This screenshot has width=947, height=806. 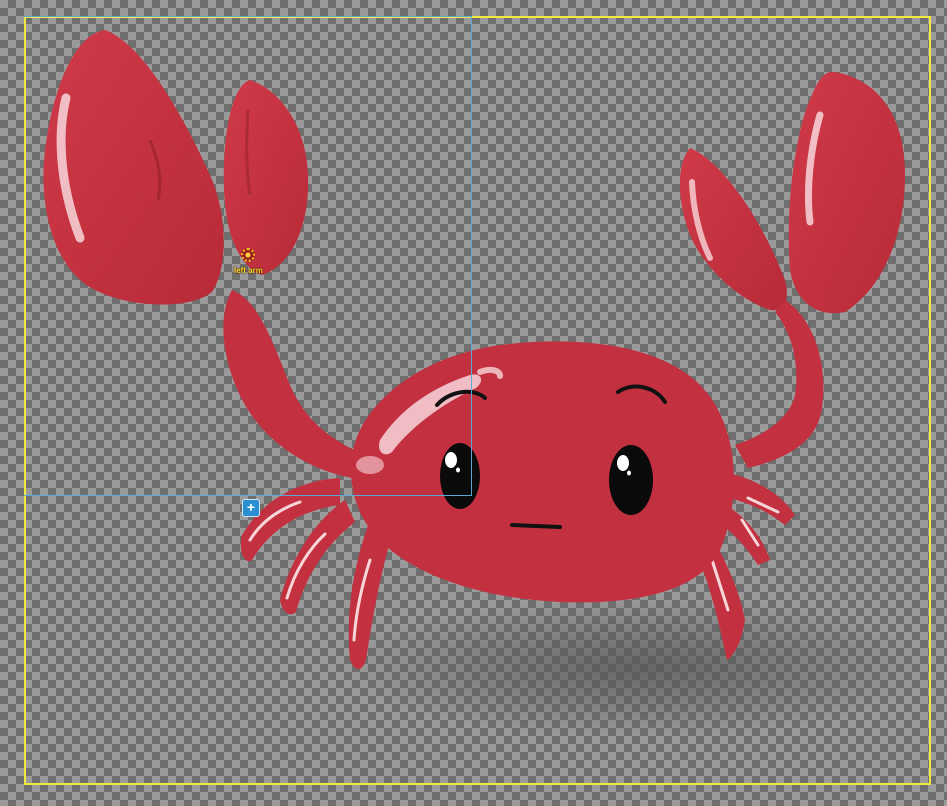 What do you see at coordinates (779, 384) in the screenshot?
I see `right-arm-segment` at bounding box center [779, 384].